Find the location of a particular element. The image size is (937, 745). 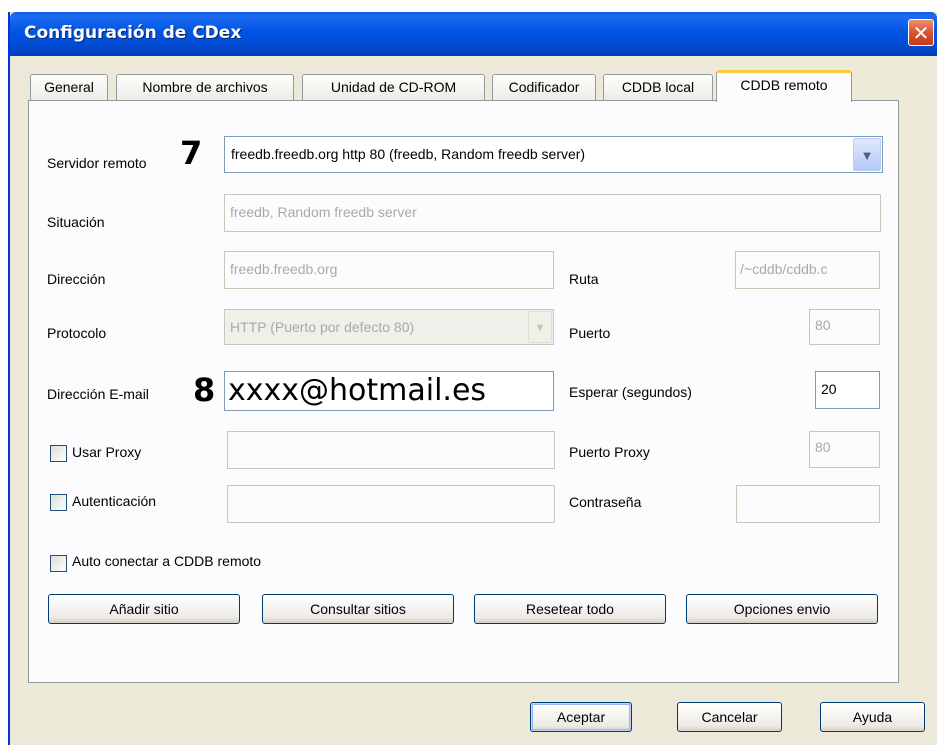

esperar-field: 20 is located at coordinates (847, 390).